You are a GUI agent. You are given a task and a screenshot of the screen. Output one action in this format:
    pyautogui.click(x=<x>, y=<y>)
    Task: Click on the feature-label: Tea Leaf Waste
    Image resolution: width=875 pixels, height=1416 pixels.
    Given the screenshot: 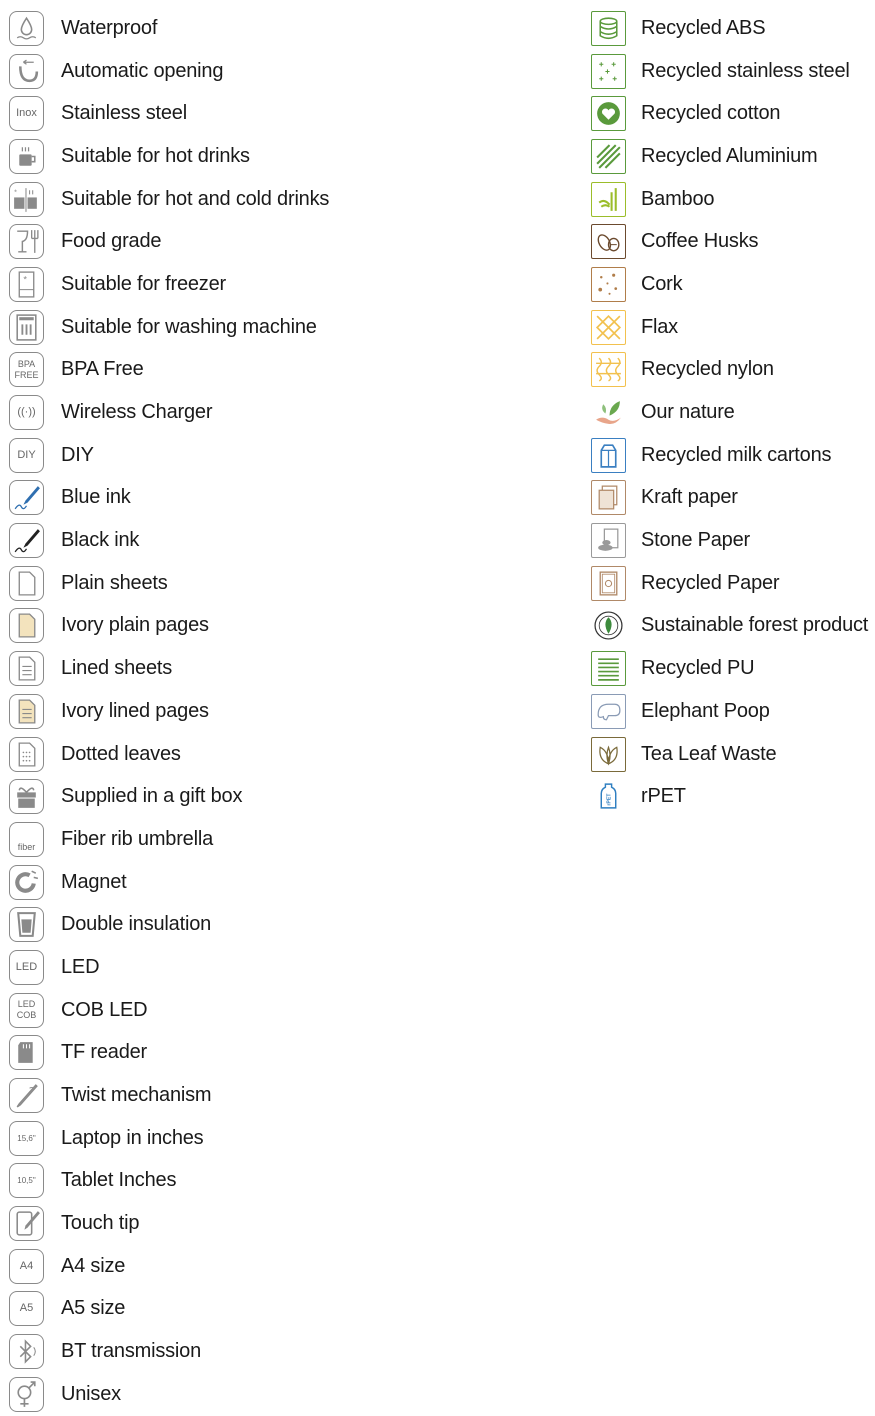 What is the action you would take?
    pyautogui.click(x=709, y=753)
    